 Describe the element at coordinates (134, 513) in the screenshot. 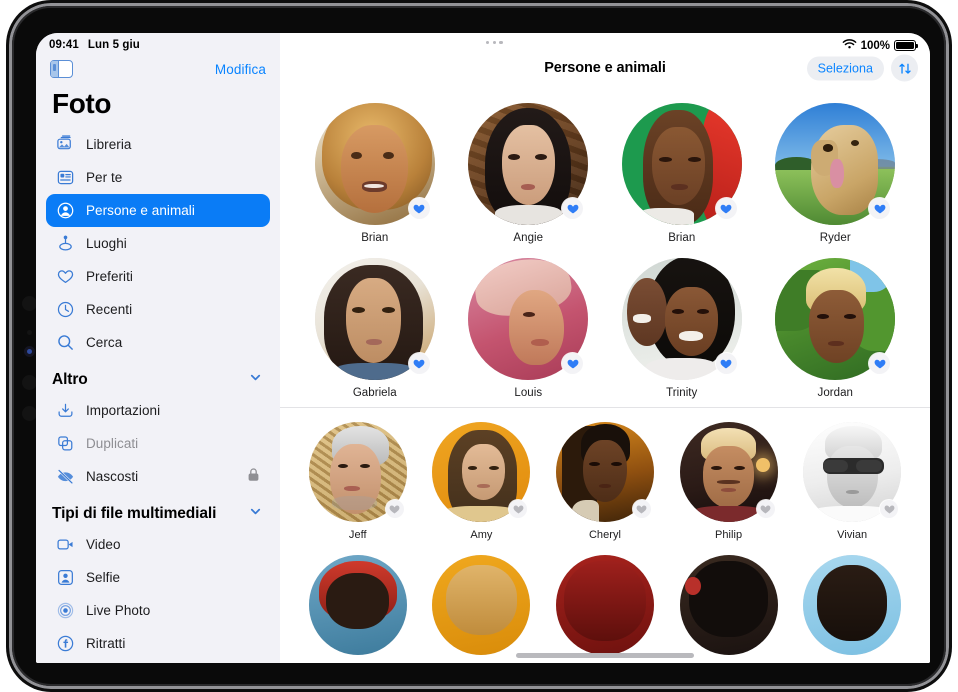

I see `group-title: Tipi di file multimediali` at that location.